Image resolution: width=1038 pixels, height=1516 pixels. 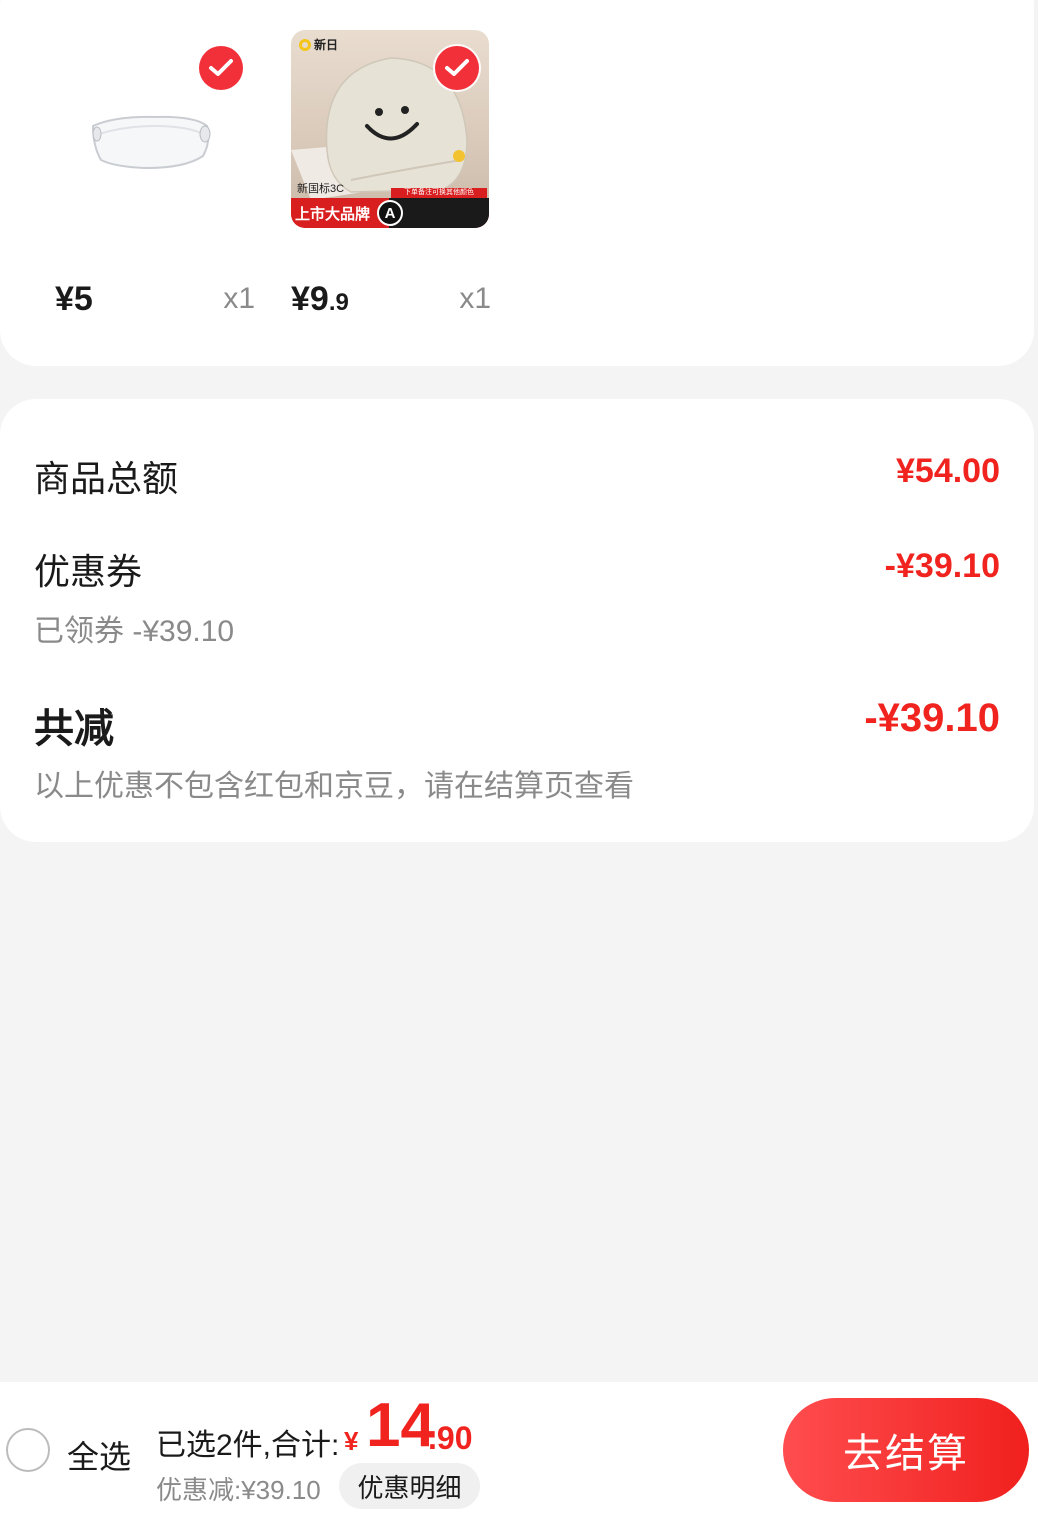 I want to click on discount-detail-button: 优惠明细, so click(x=409, y=1486).